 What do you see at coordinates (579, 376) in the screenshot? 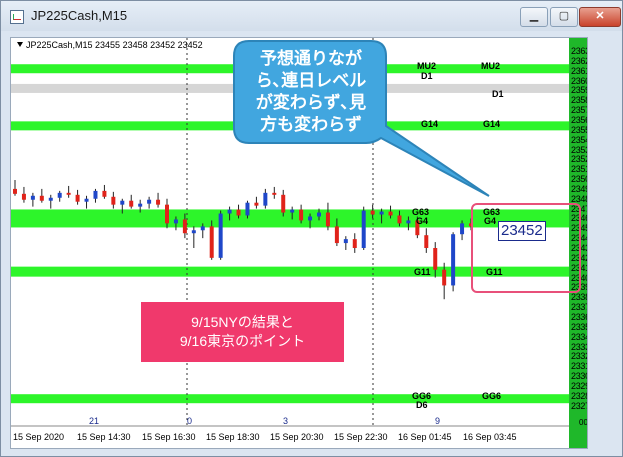
I see `price-tick-label: 23300` at bounding box center [579, 376].